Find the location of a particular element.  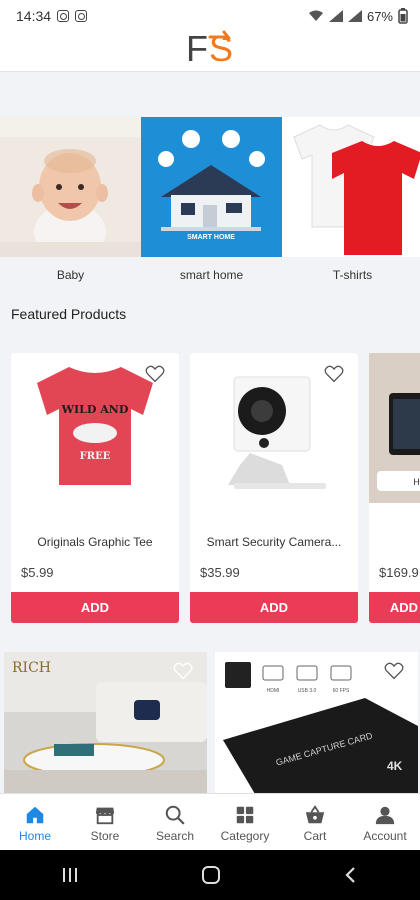

product-badge-text: Ha is located at coordinates (416, 482).